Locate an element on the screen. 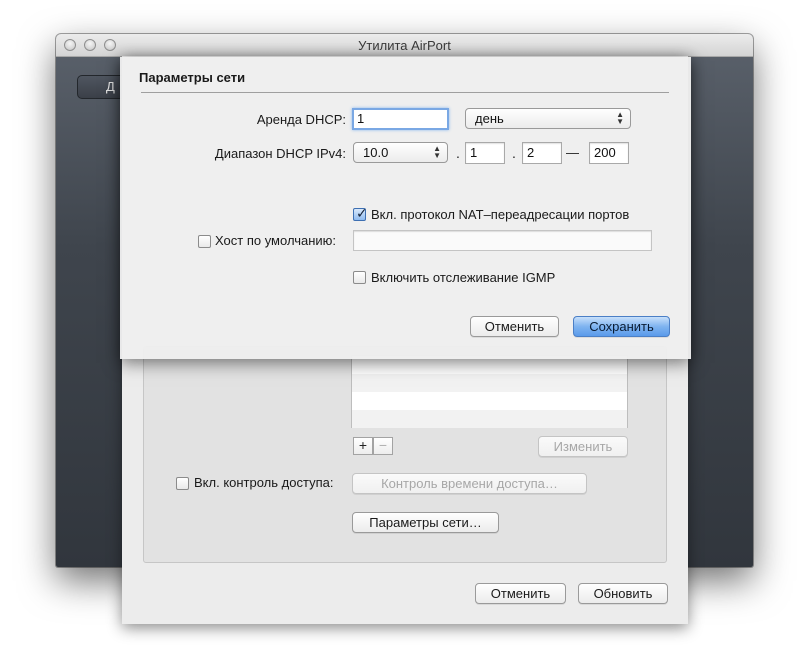  port-settings-table is located at coordinates (489, 391).